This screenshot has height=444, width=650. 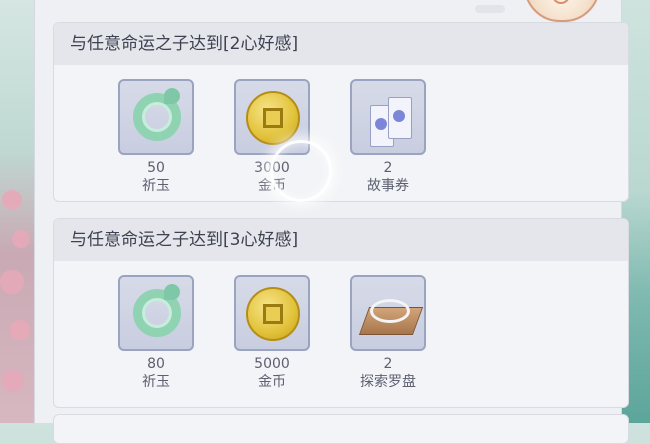 What do you see at coordinates (272, 364) in the screenshot?
I see `reward-quantity: 5000` at bounding box center [272, 364].